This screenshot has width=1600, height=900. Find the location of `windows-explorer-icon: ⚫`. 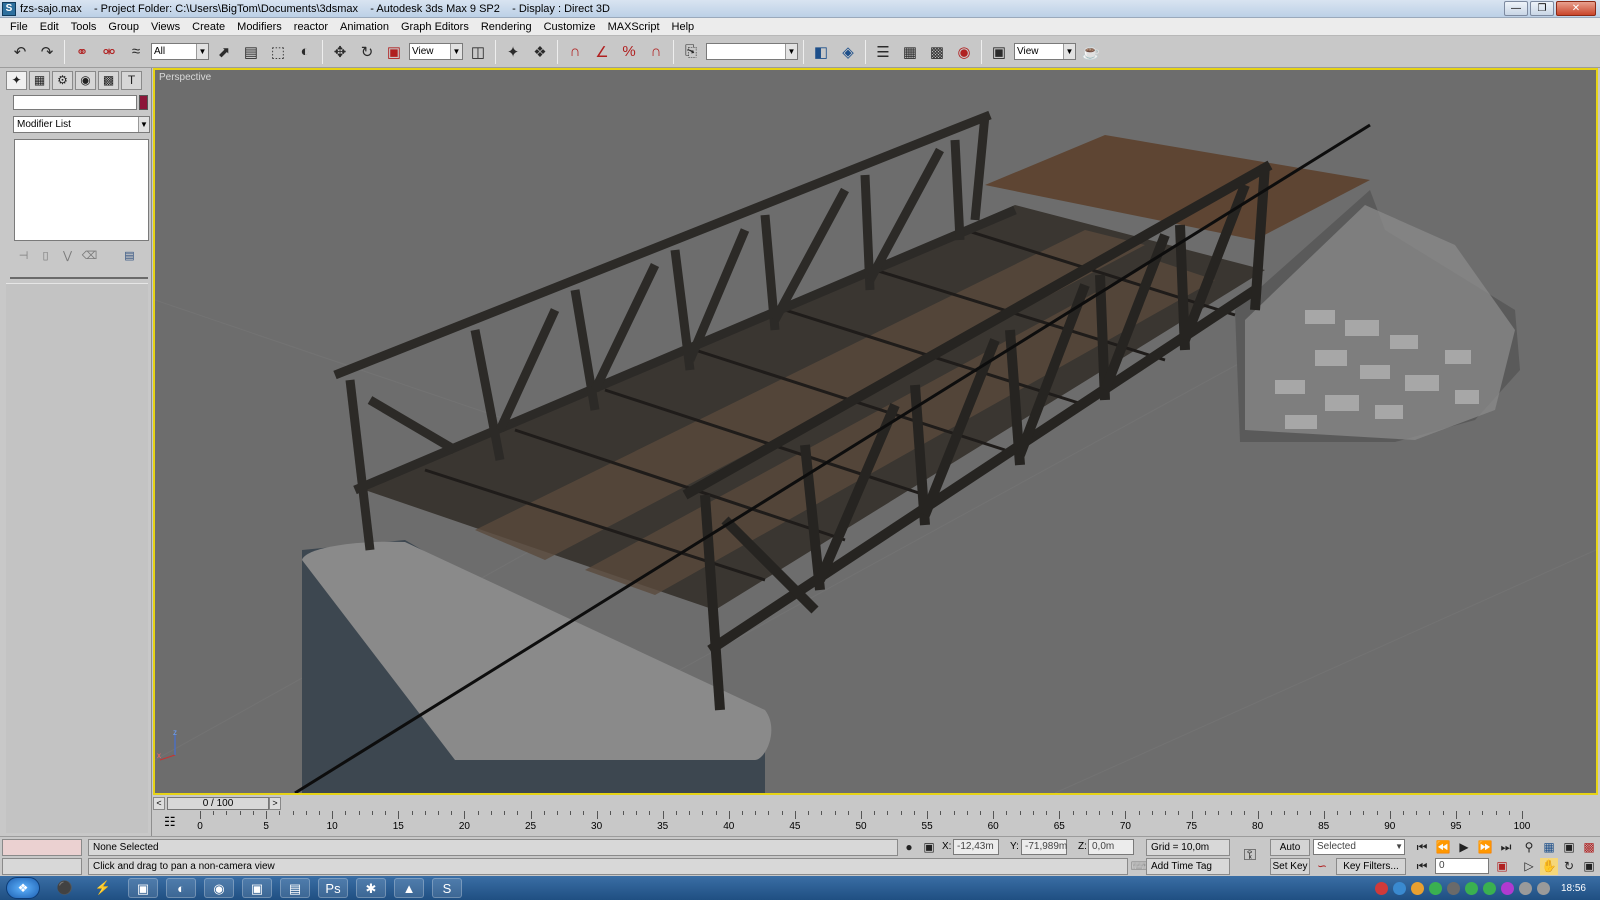

windows-explorer-icon: ⚫ is located at coordinates (65, 888).